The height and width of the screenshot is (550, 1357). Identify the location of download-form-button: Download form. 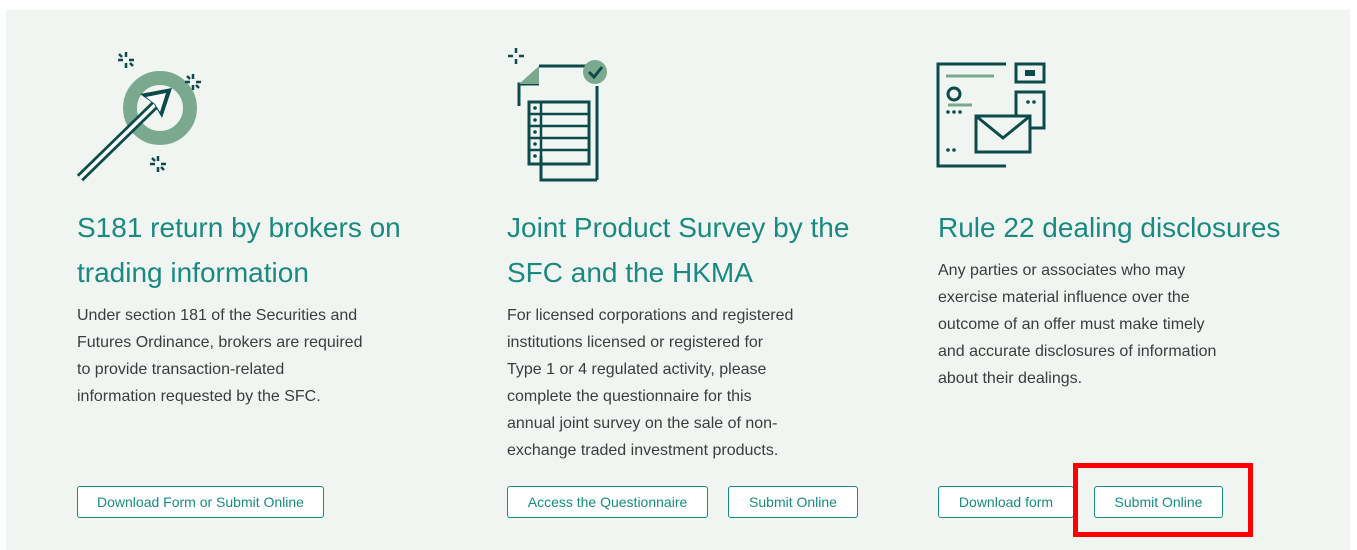
(1006, 502).